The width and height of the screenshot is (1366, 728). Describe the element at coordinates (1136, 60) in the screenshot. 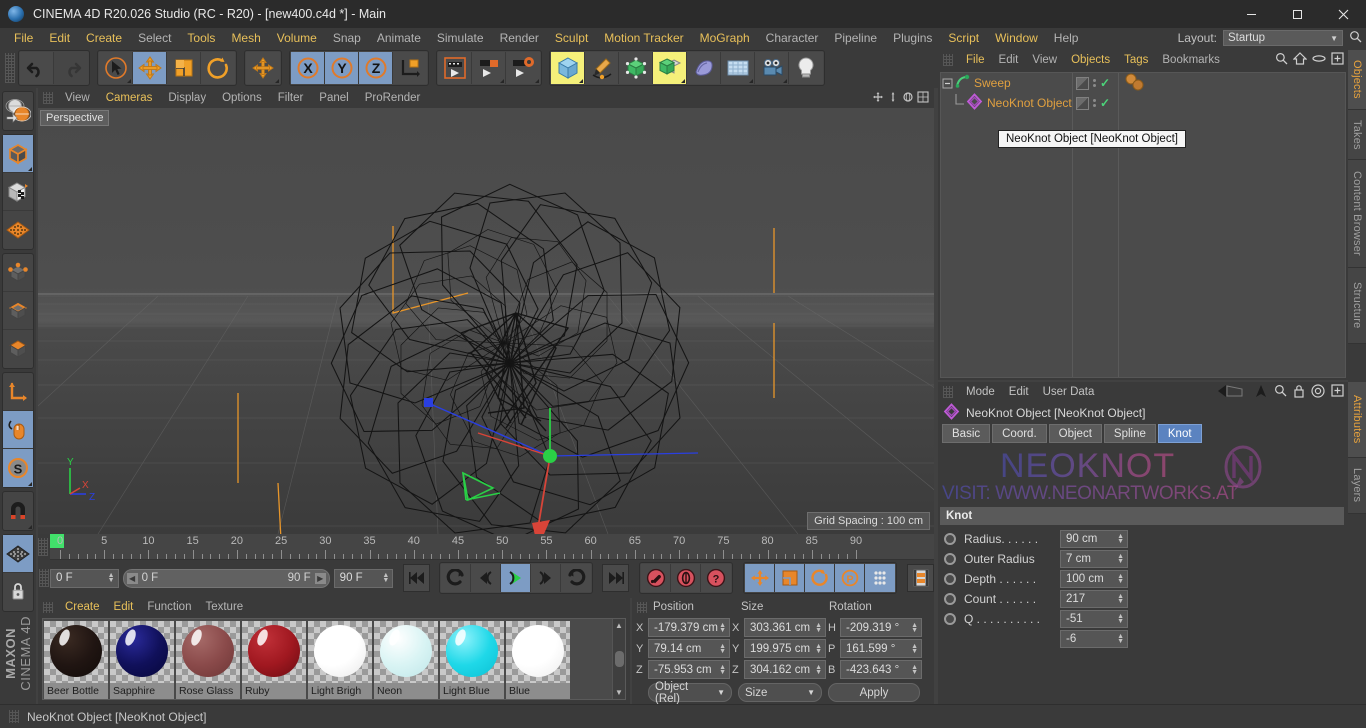

I see `object-menu-tags: Tags` at that location.